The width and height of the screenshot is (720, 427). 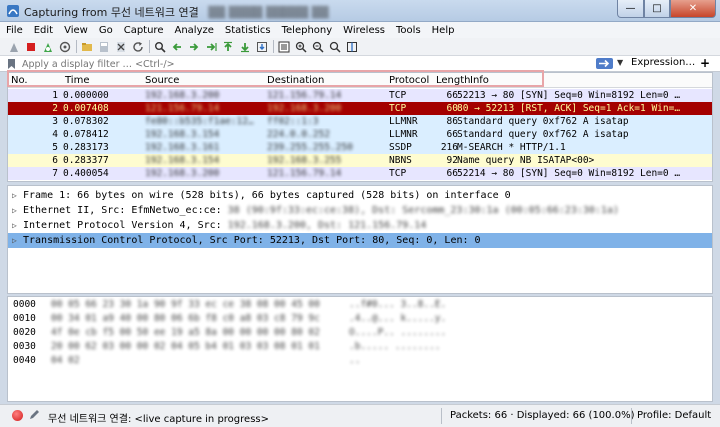 What do you see at coordinates (228, 47) in the screenshot?
I see `first-icon` at bounding box center [228, 47].